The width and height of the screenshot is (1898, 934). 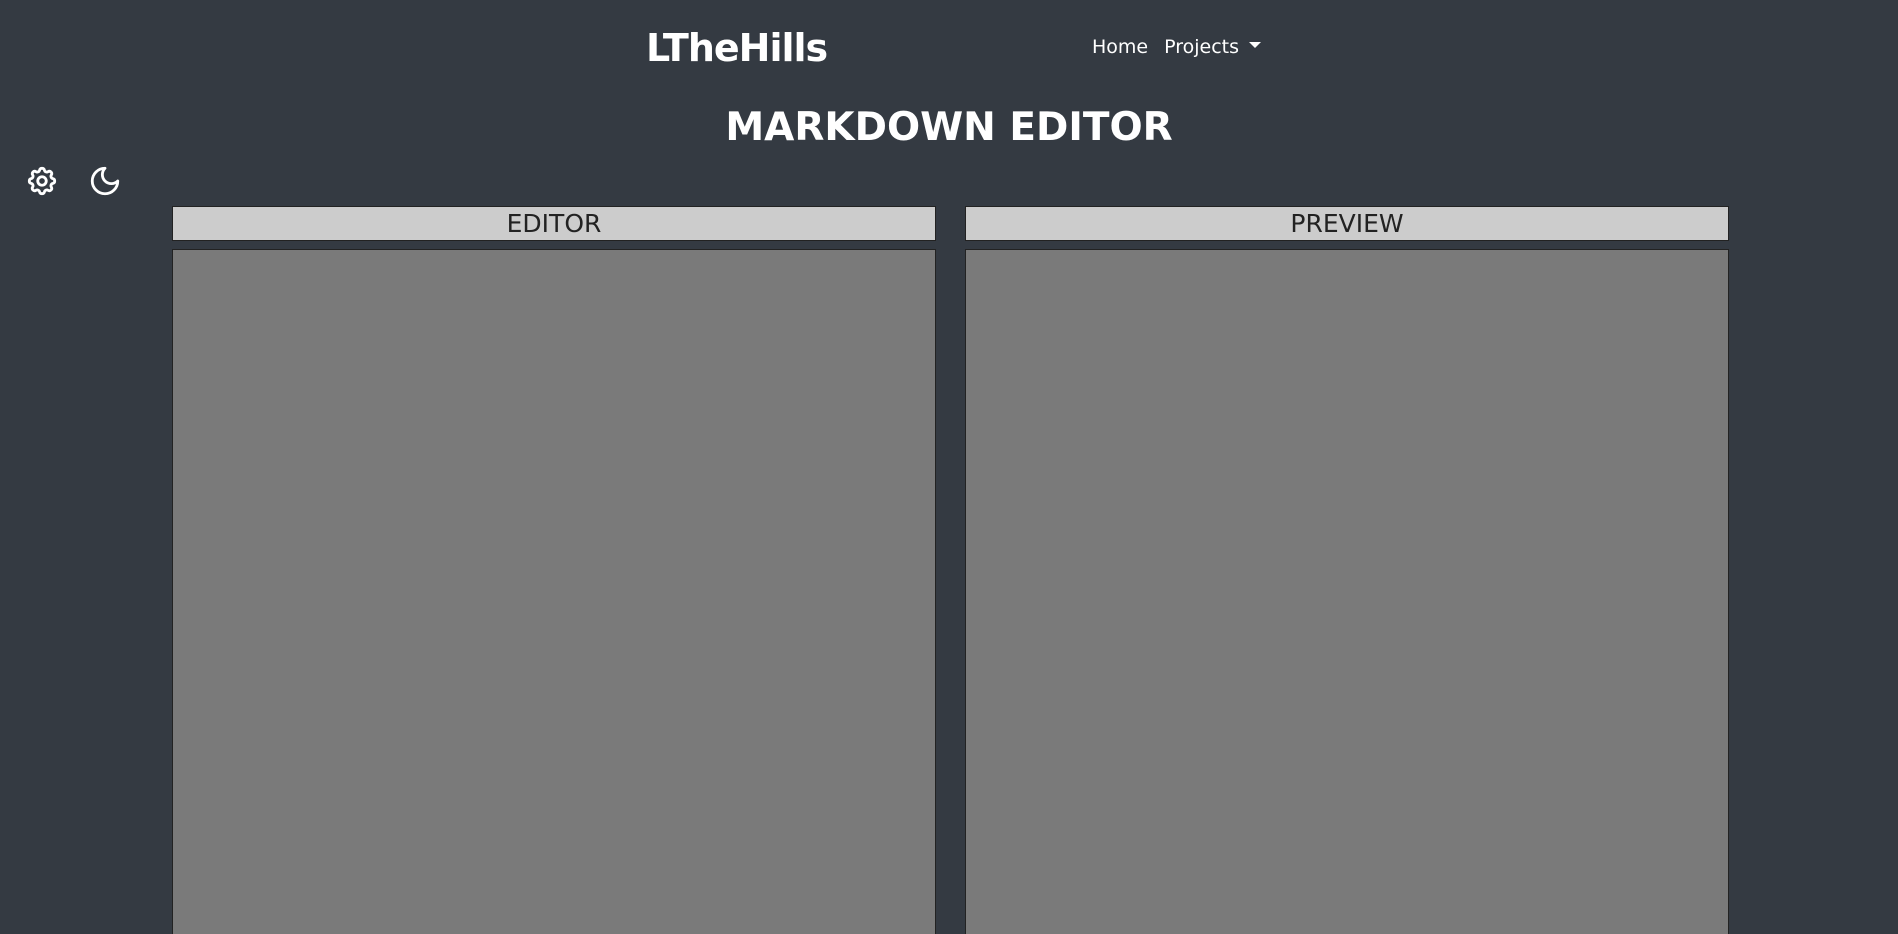 What do you see at coordinates (554, 223) in the screenshot?
I see `editor-header: EDITOR` at bounding box center [554, 223].